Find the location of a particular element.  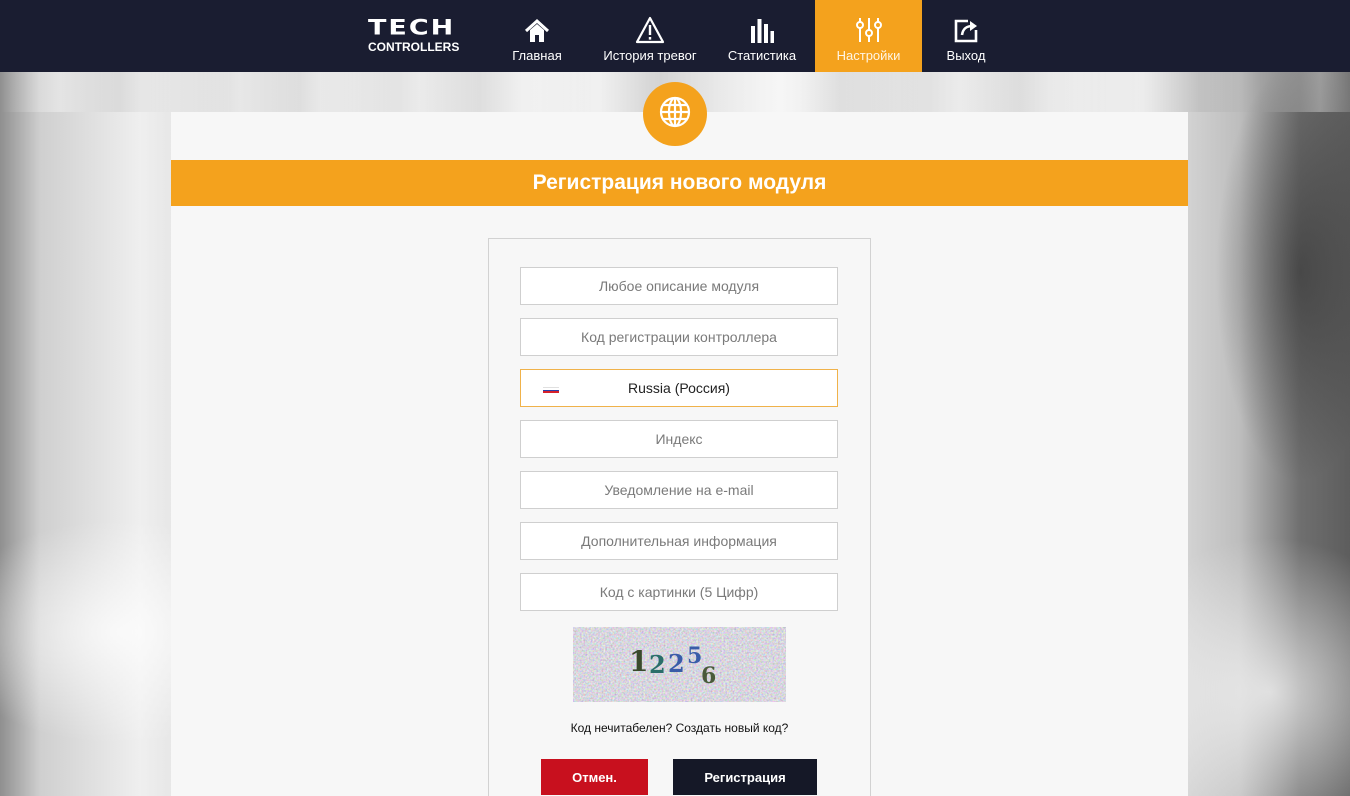

nav-exit-label: Выход is located at coordinates (966, 55).